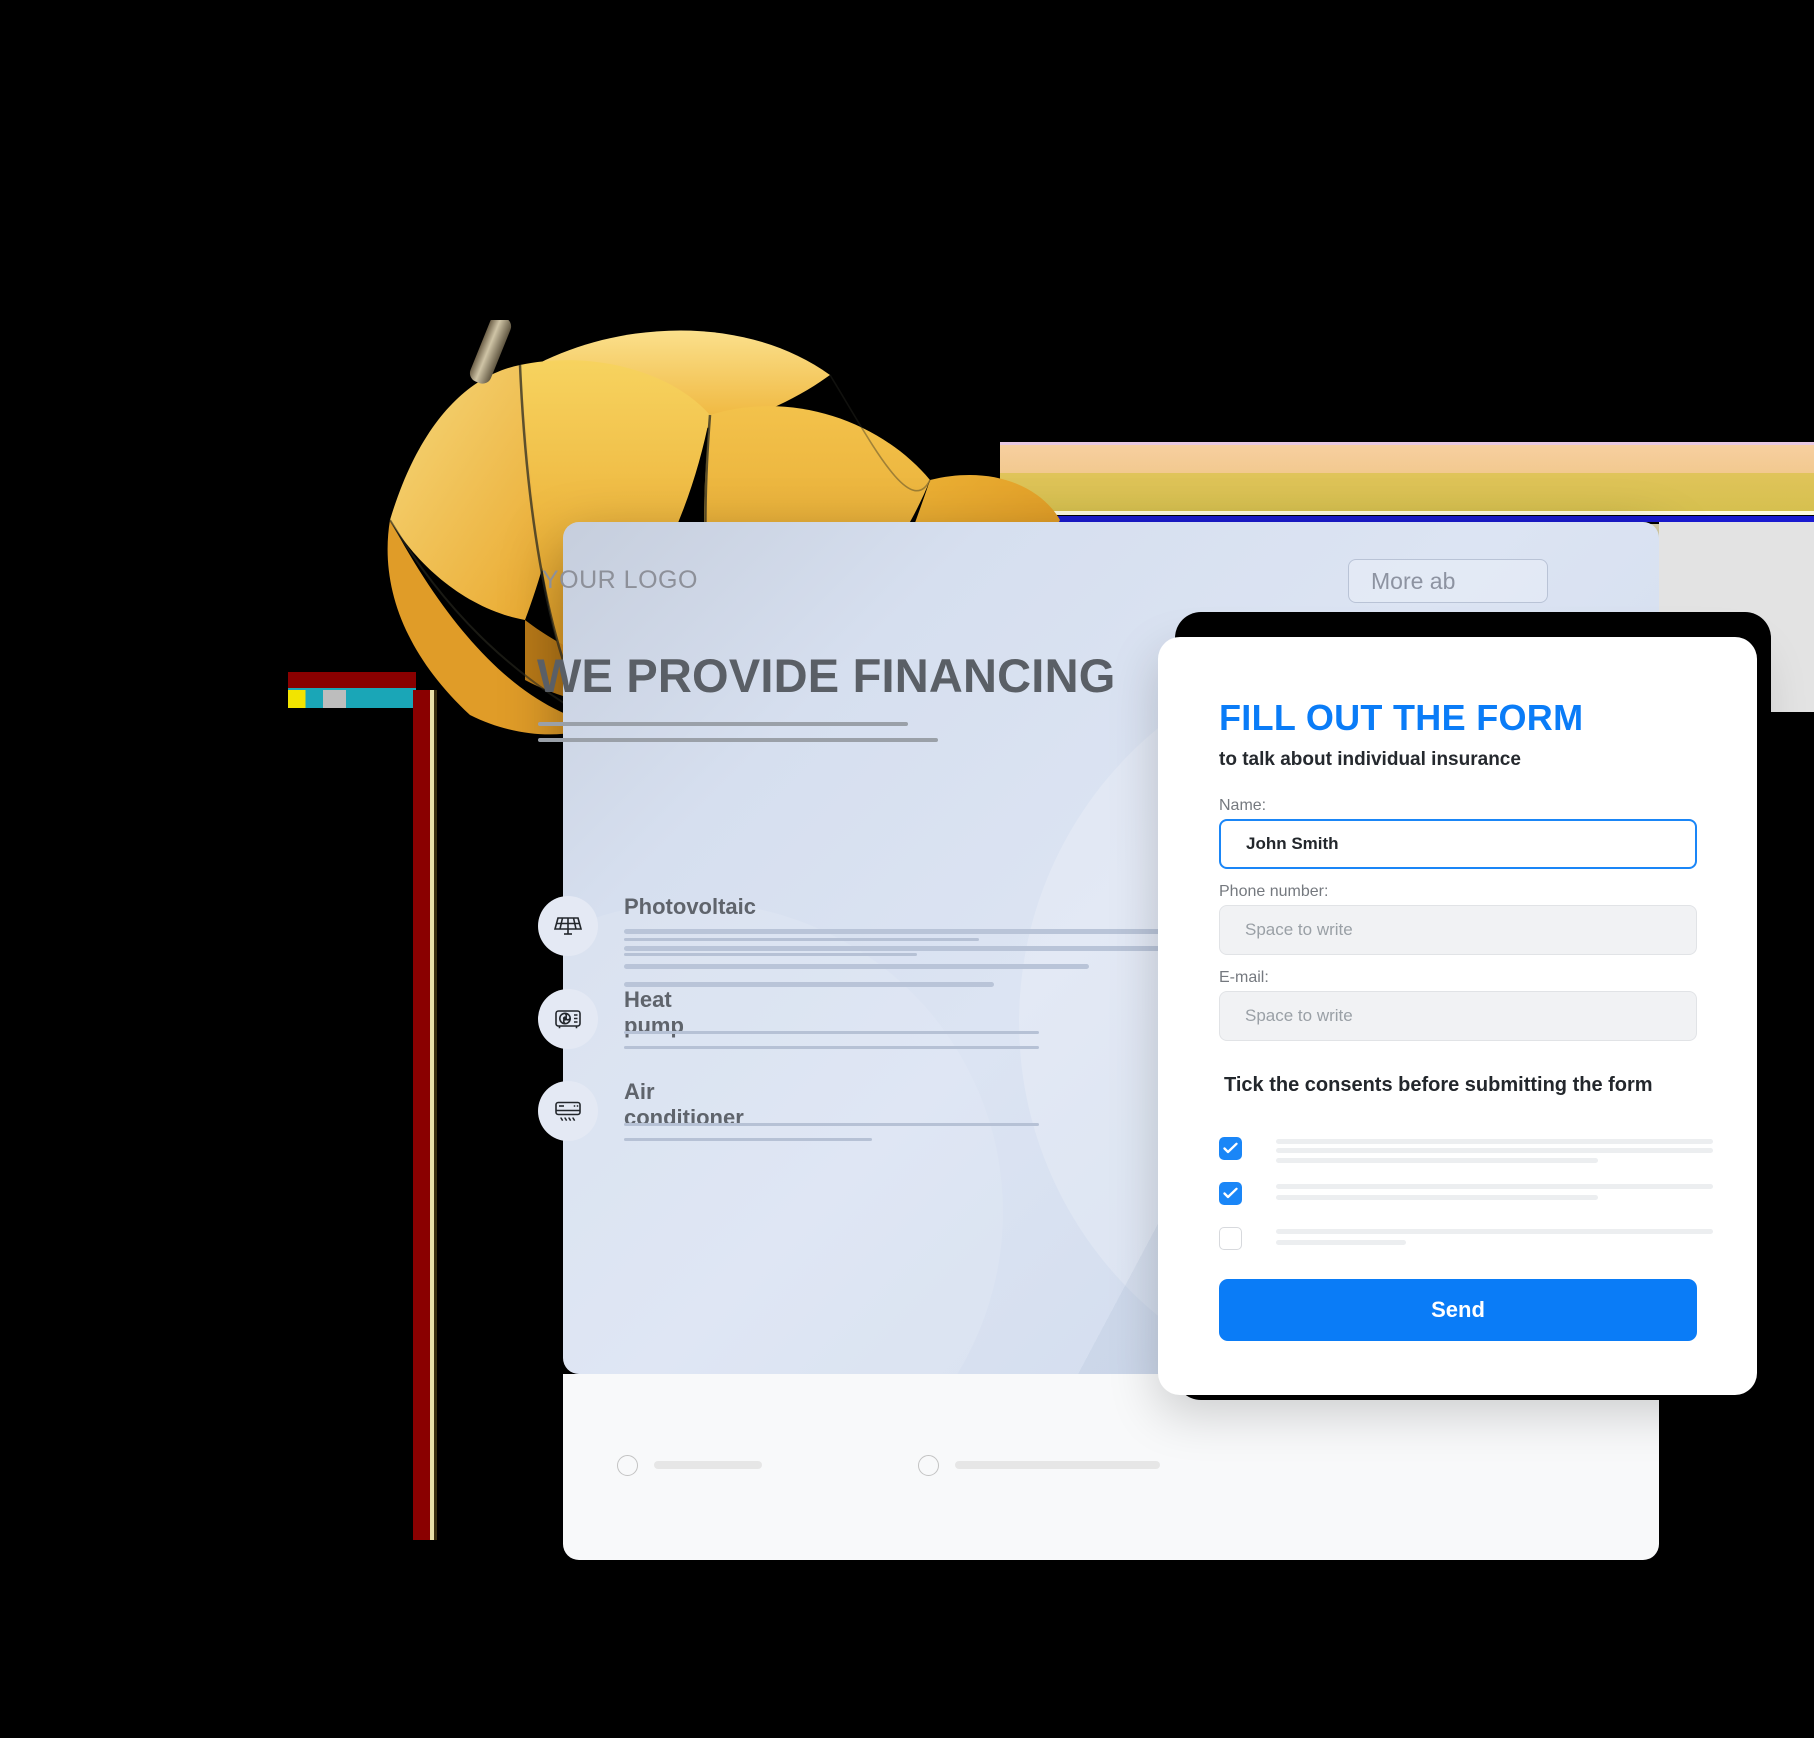  What do you see at coordinates (568, 926) in the screenshot?
I see `solar-panel-icon` at bounding box center [568, 926].